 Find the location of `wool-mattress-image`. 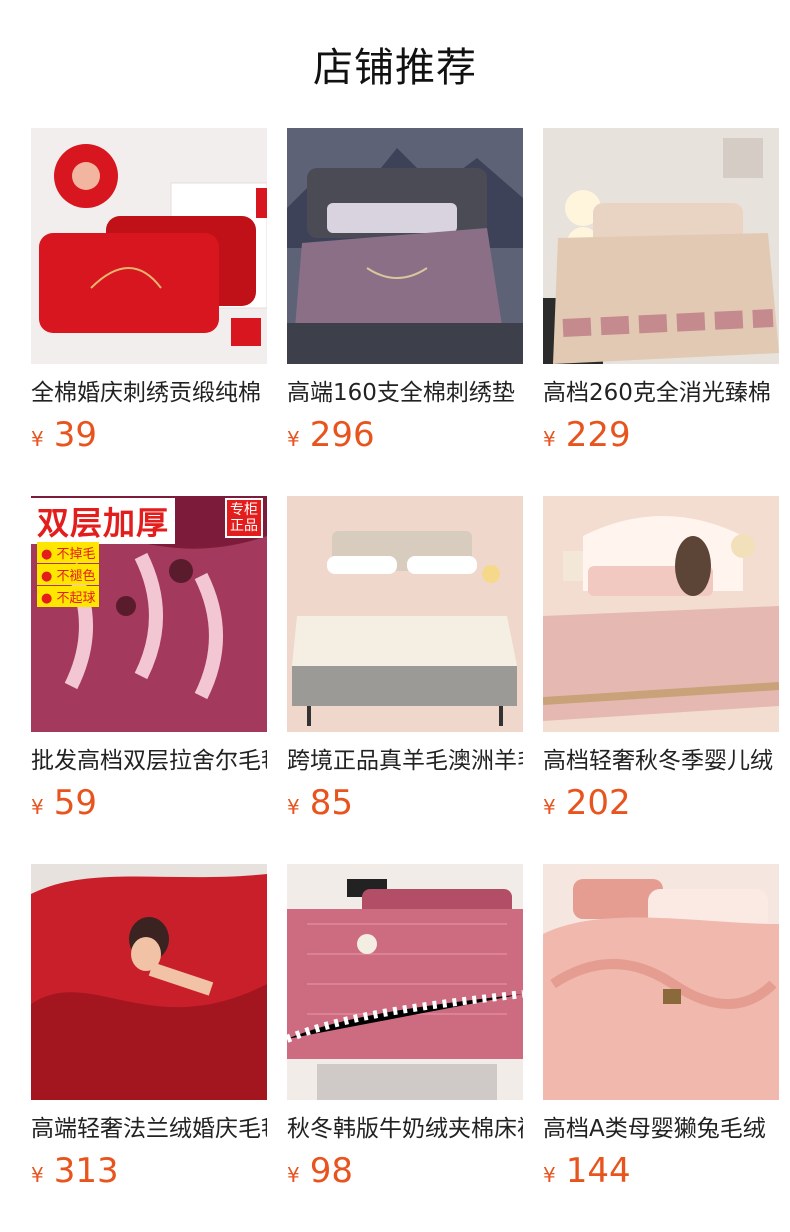

wool-mattress-image is located at coordinates (405, 614).